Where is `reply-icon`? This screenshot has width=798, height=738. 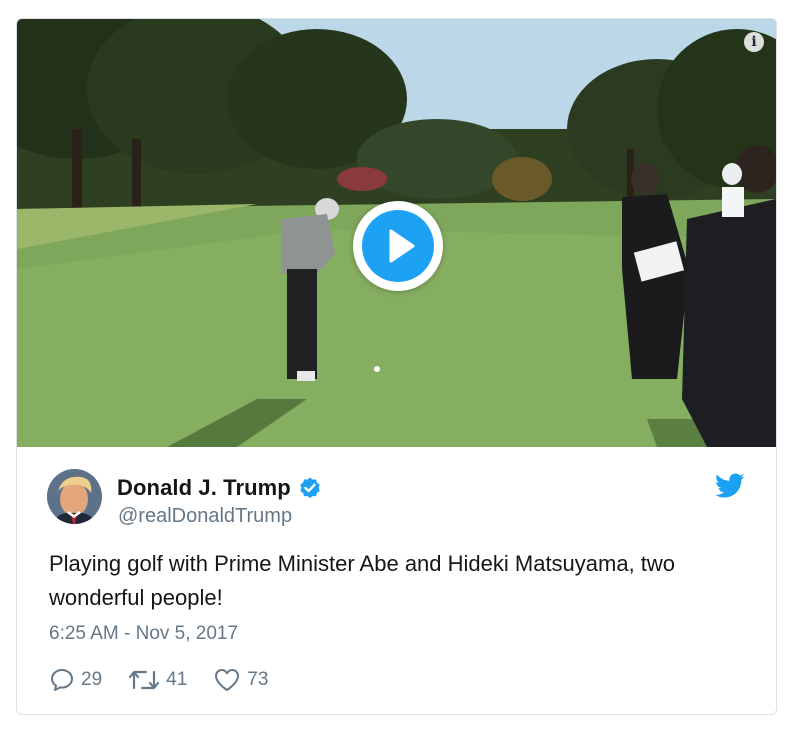 reply-icon is located at coordinates (62, 680).